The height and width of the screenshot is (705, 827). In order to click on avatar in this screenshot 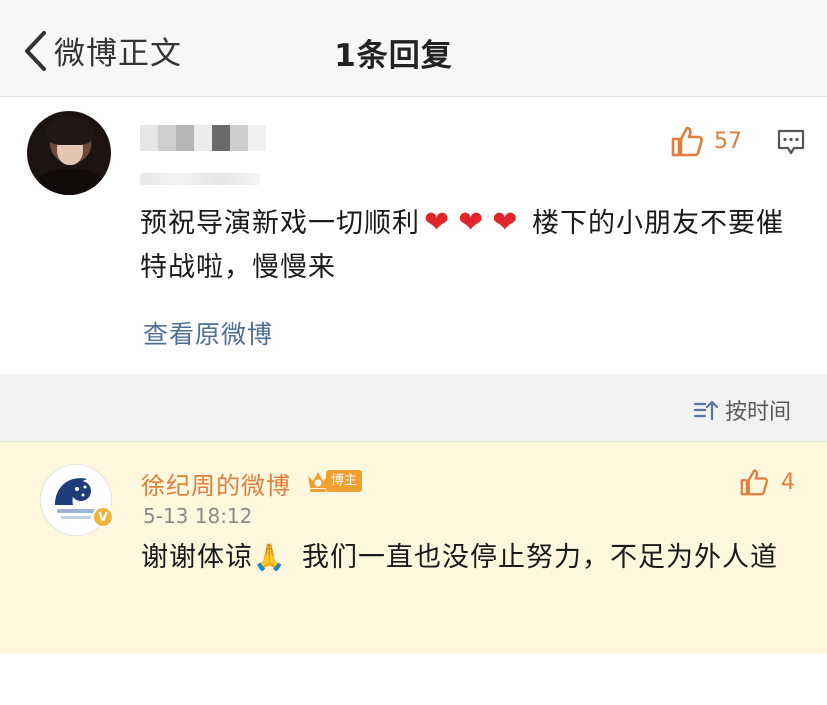, I will do `click(69, 153)`.